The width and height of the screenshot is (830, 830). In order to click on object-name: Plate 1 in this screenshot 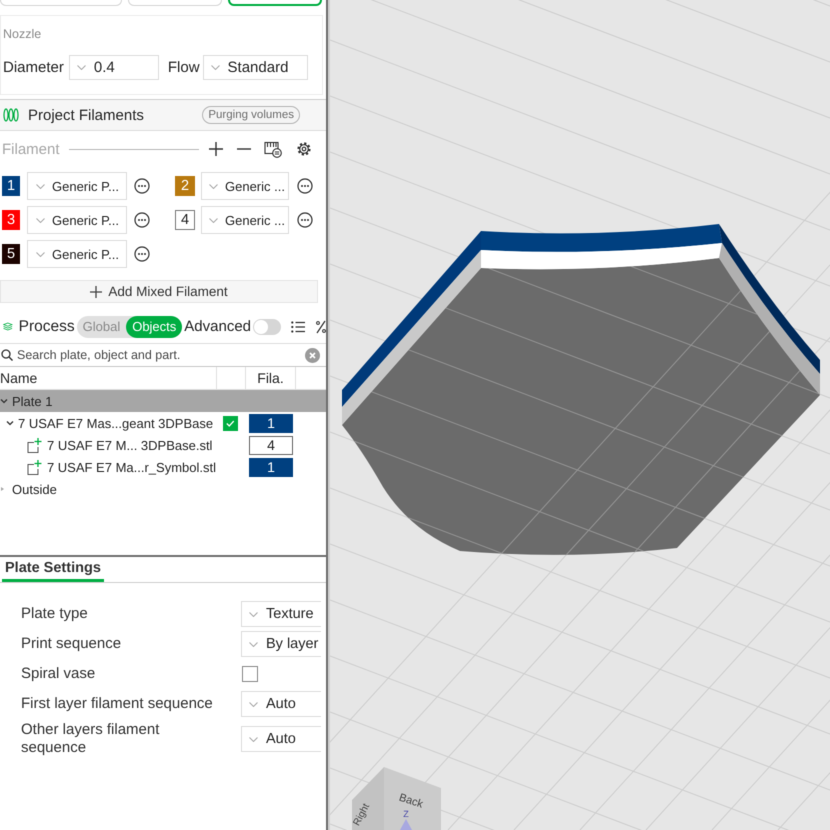, I will do `click(32, 401)`.